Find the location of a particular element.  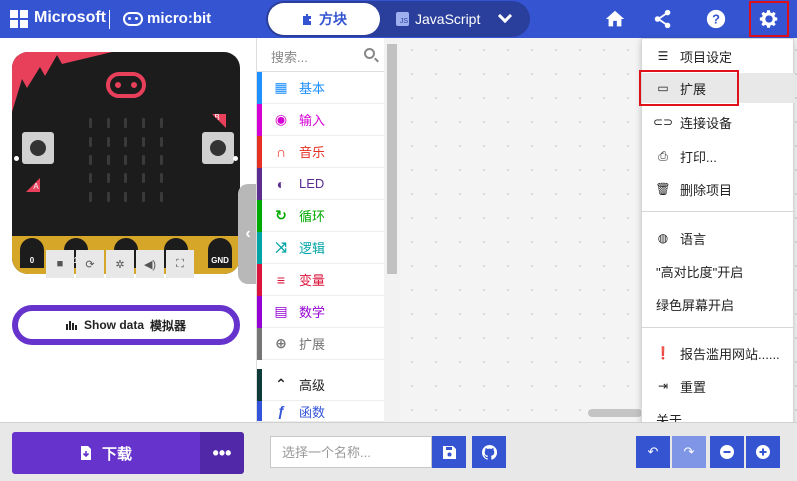

javascript-mode-label: JavaScript is located at coordinates (448, 19).